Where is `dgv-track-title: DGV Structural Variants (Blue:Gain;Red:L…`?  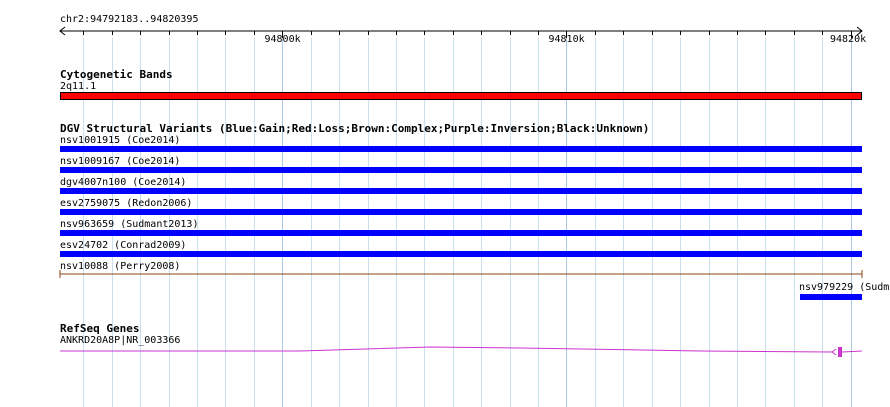
dgv-track-title: DGV Structural Variants (Blue:Gain;Red:L… is located at coordinates (355, 128).